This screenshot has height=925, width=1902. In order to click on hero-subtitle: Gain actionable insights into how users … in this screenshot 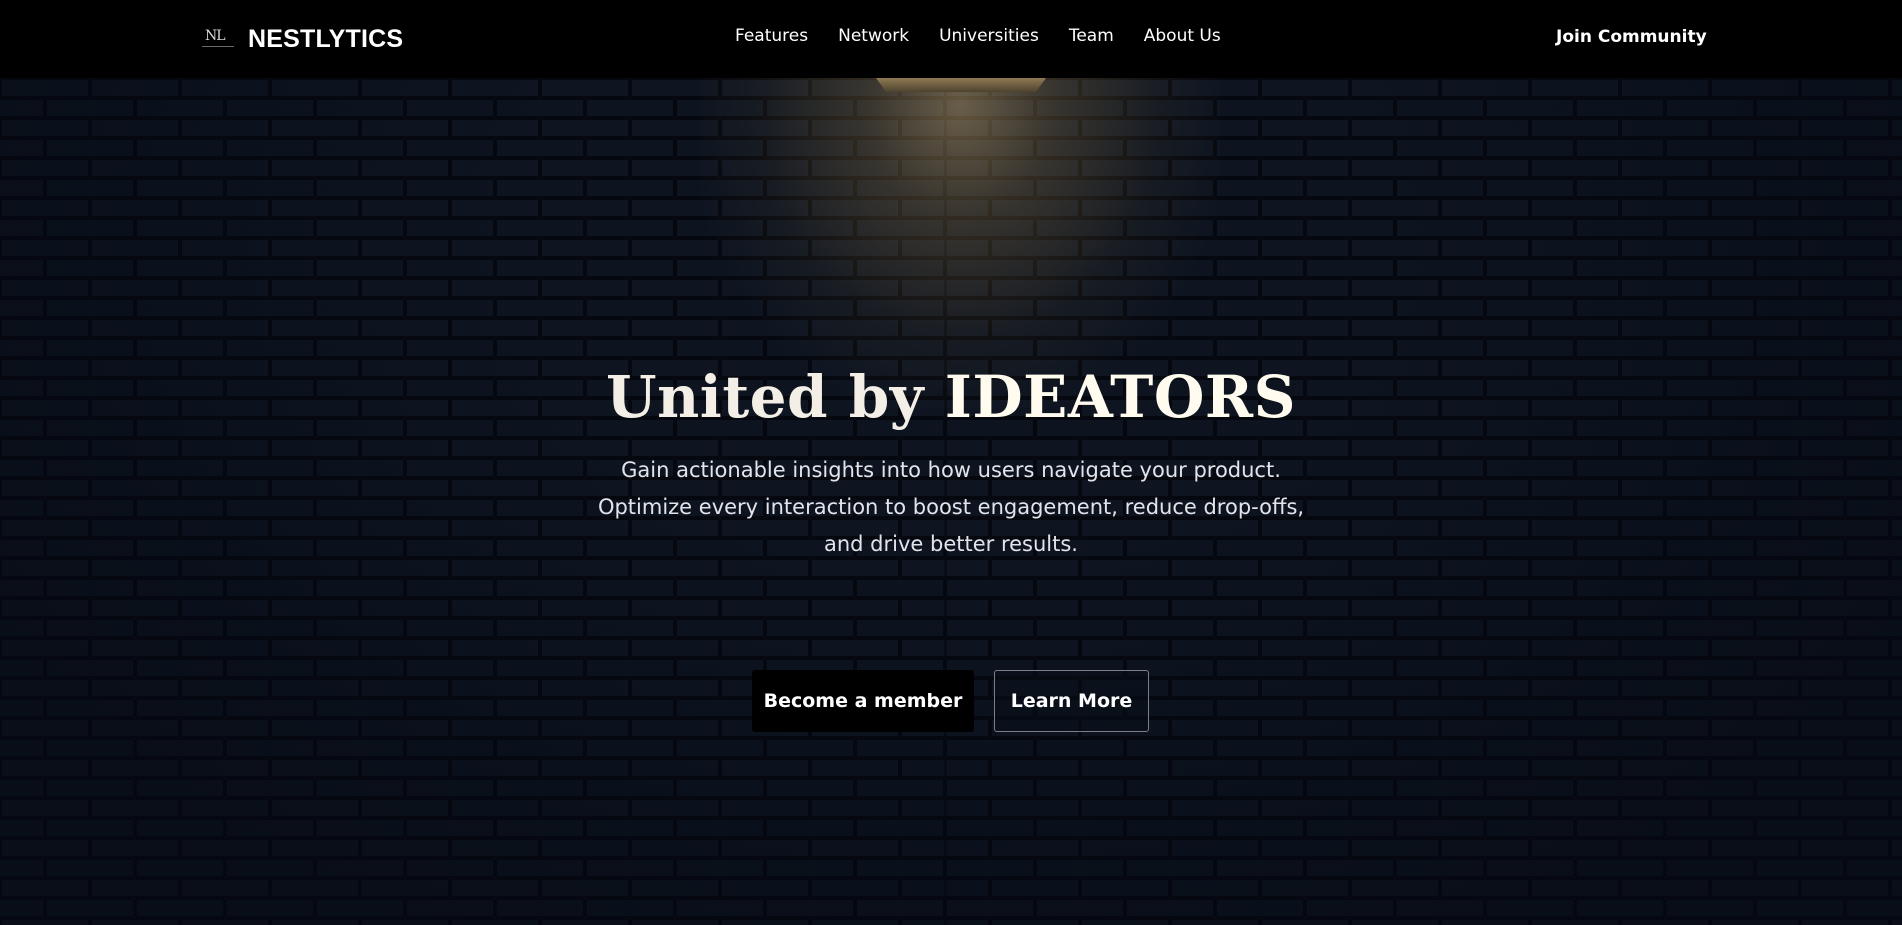, I will do `click(951, 507)`.